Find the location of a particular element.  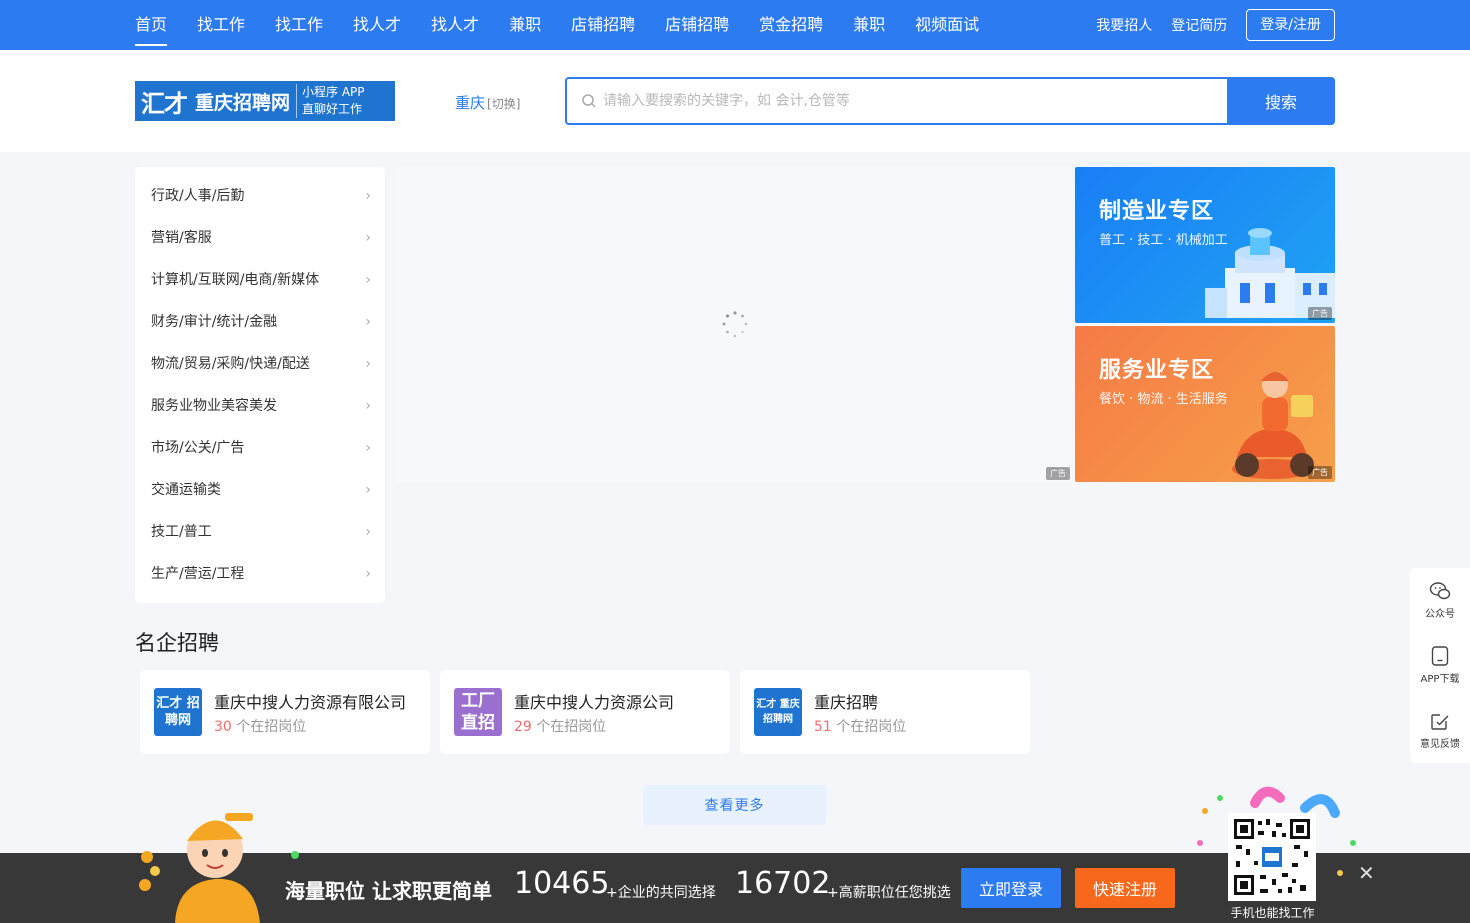

logo-sub: 小程序 APP 直聊好工作 is located at coordinates (330, 101).